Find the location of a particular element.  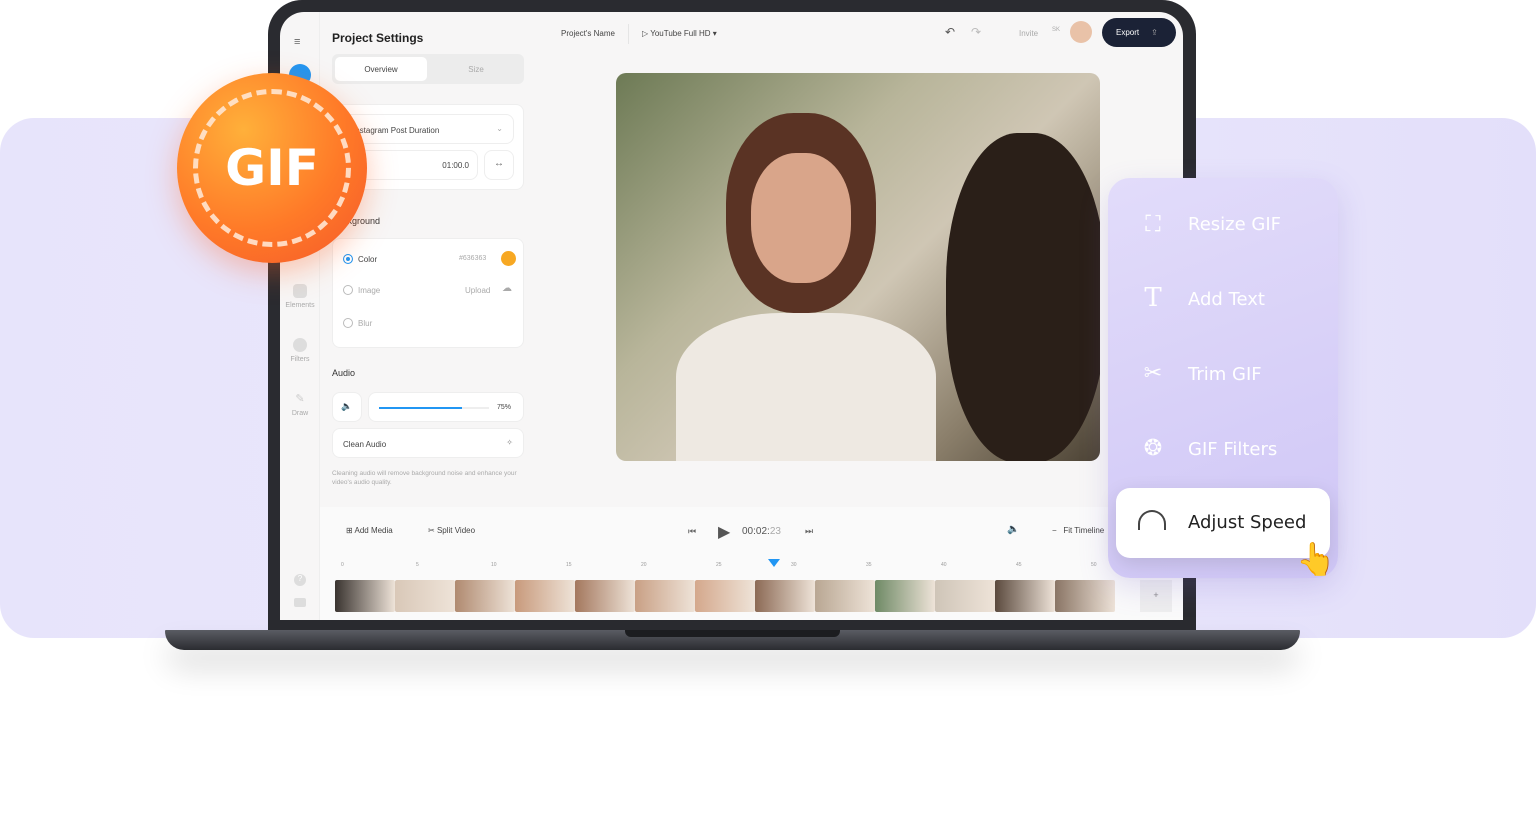

background-card: Color #636363 Image Upload ☁ Blur is located at coordinates (428, 293).